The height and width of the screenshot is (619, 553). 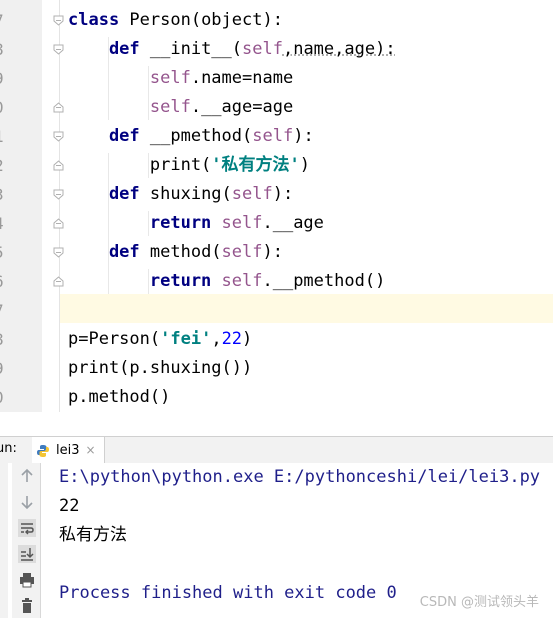 I want to click on soft-wrap-icon, so click(x=27, y=528).